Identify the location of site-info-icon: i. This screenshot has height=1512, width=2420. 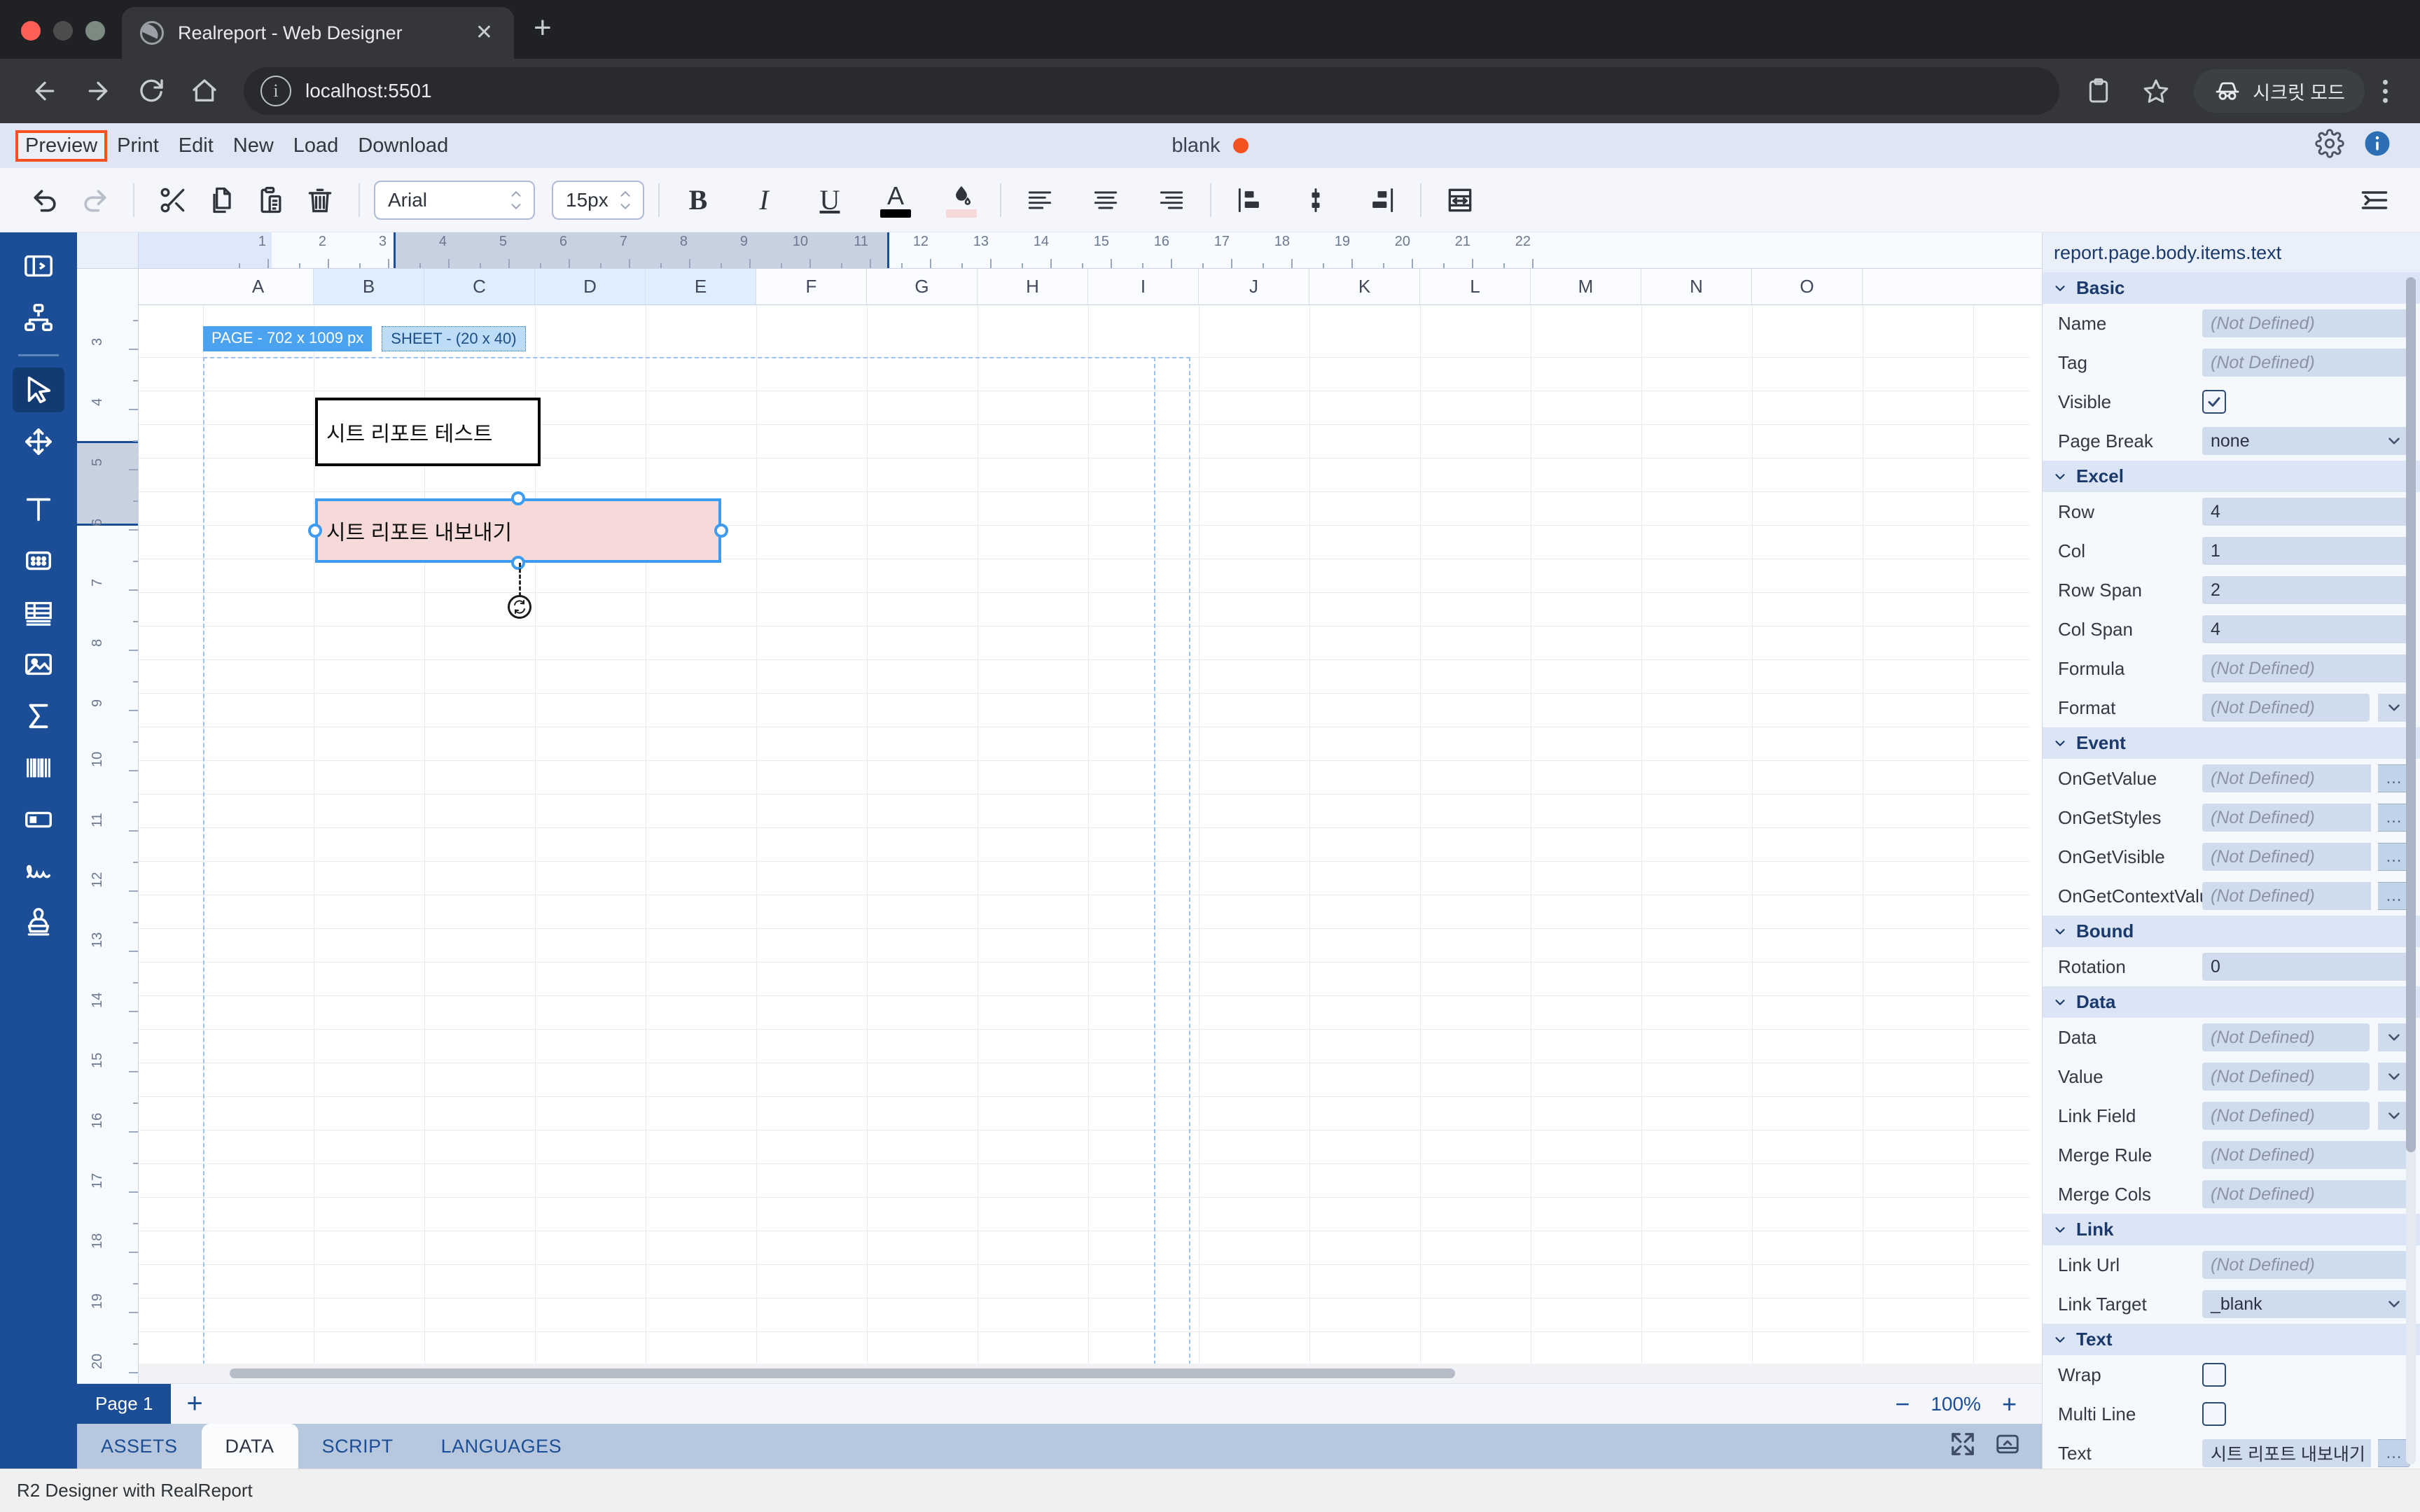
(275, 91).